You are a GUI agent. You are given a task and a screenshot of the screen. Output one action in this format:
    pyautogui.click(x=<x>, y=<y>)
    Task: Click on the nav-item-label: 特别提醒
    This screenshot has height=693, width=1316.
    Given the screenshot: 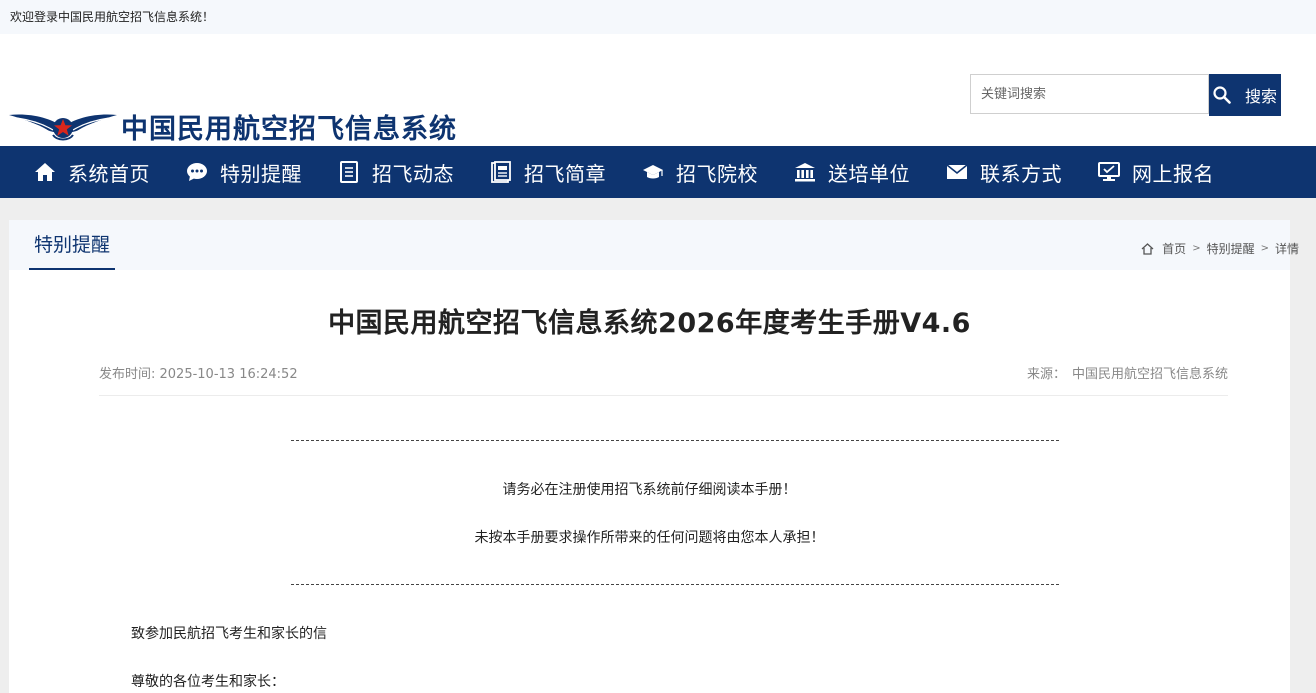 What is the action you would take?
    pyautogui.click(x=261, y=173)
    